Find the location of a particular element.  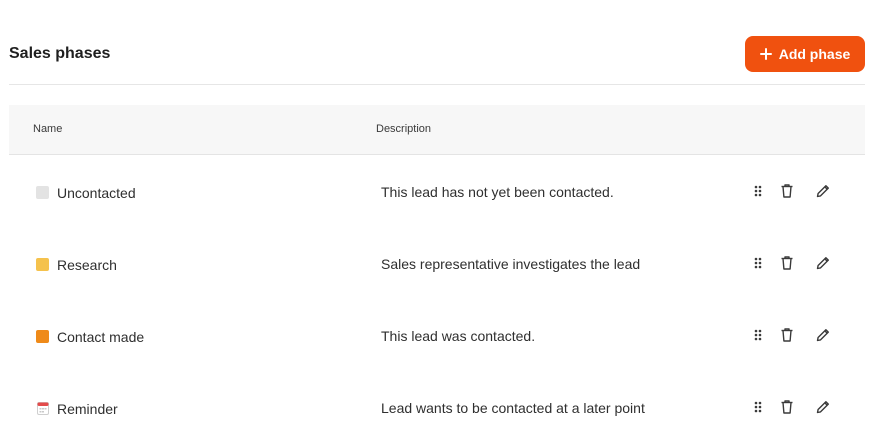

column-header-description: Description is located at coordinates (404, 129).